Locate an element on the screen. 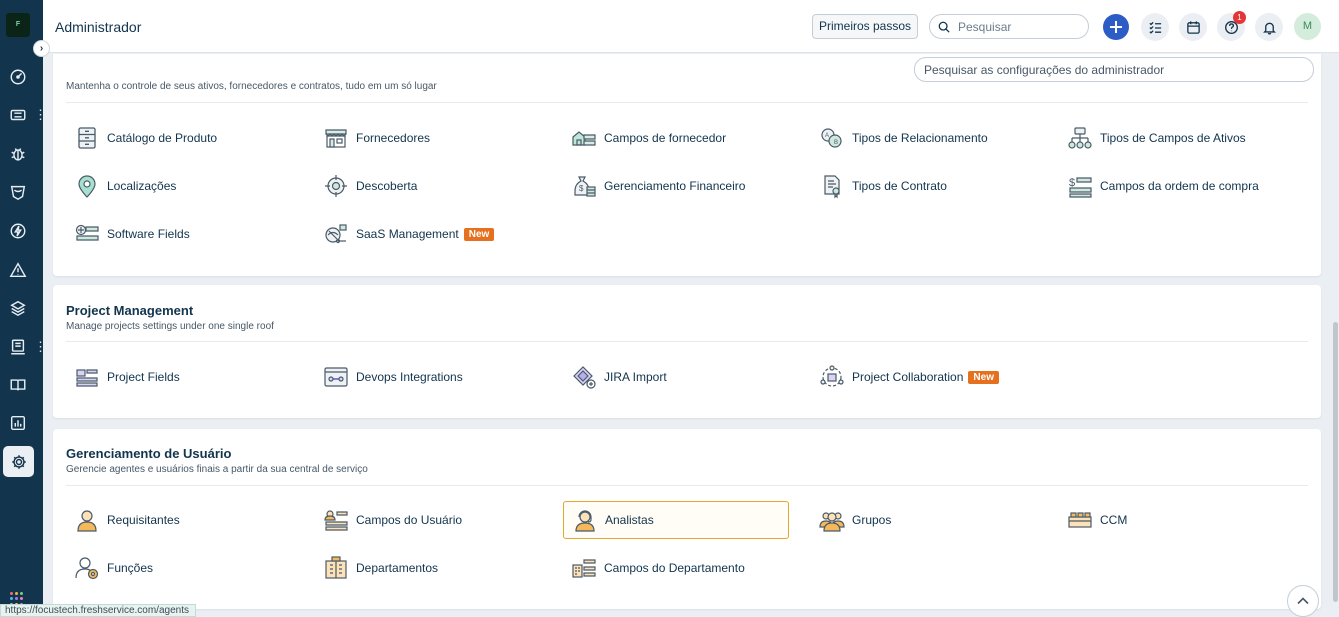  admin-item-label: Tipos de Relacionamento is located at coordinates (920, 138).